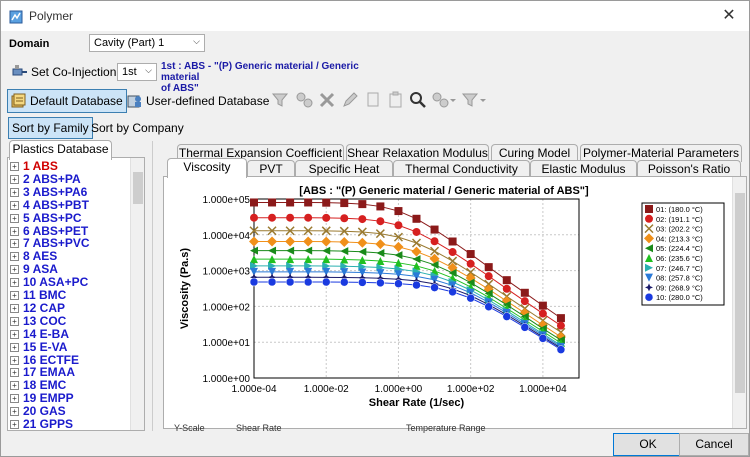 This screenshot has height=457, width=750. What do you see at coordinates (45, 320) in the screenshot?
I see `material-label: 13 COC` at bounding box center [45, 320].